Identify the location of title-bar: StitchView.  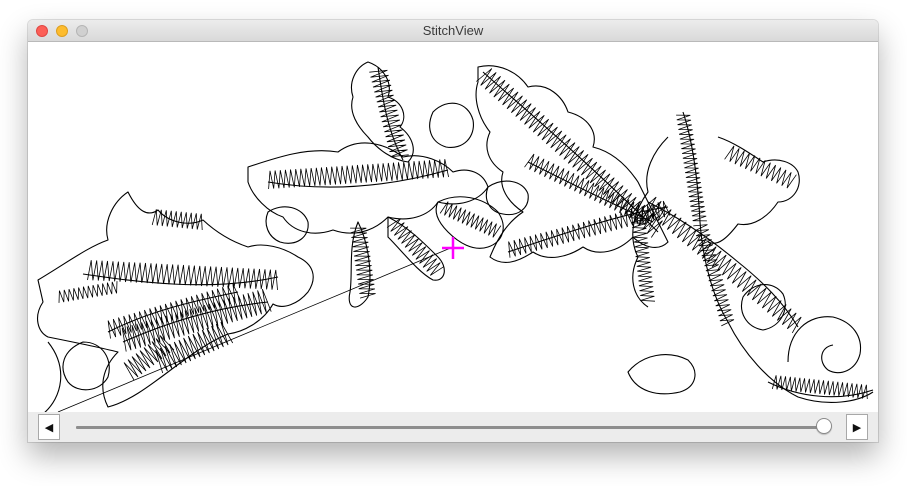
(453, 31).